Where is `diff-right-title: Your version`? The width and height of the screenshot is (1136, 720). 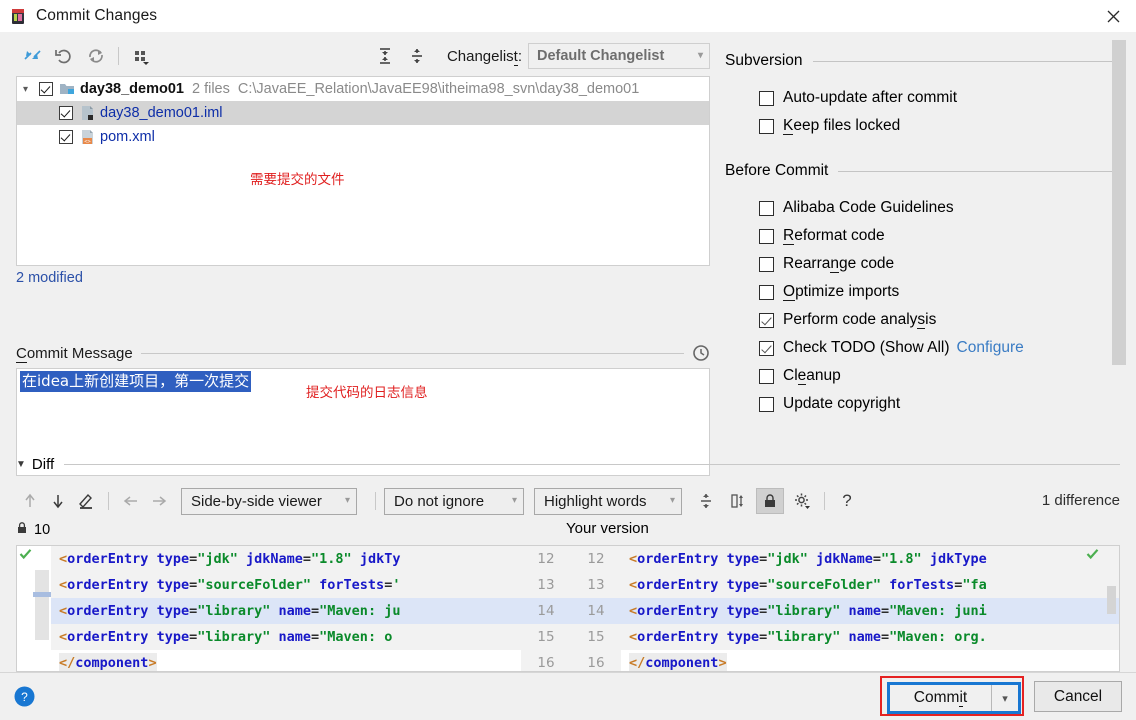
diff-right-title: Your version is located at coordinates (607, 528).